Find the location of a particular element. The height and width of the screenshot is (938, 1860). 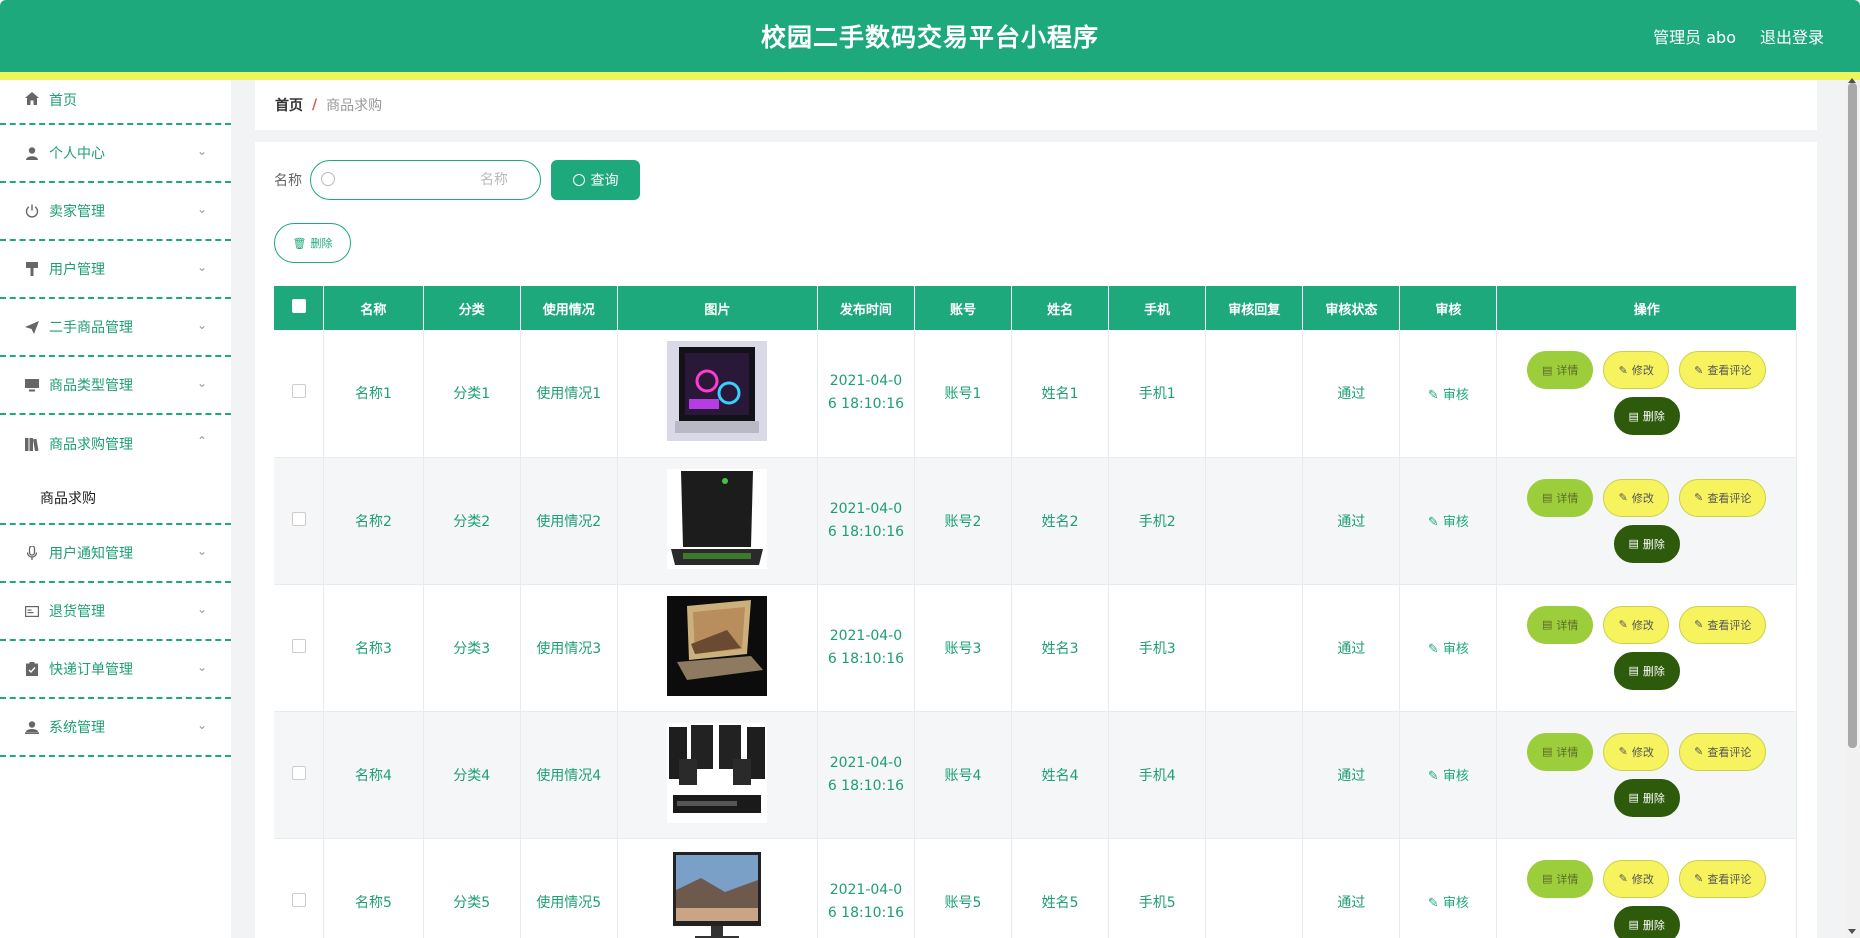

sidebar-item-home: 首页 is located at coordinates (115, 102).